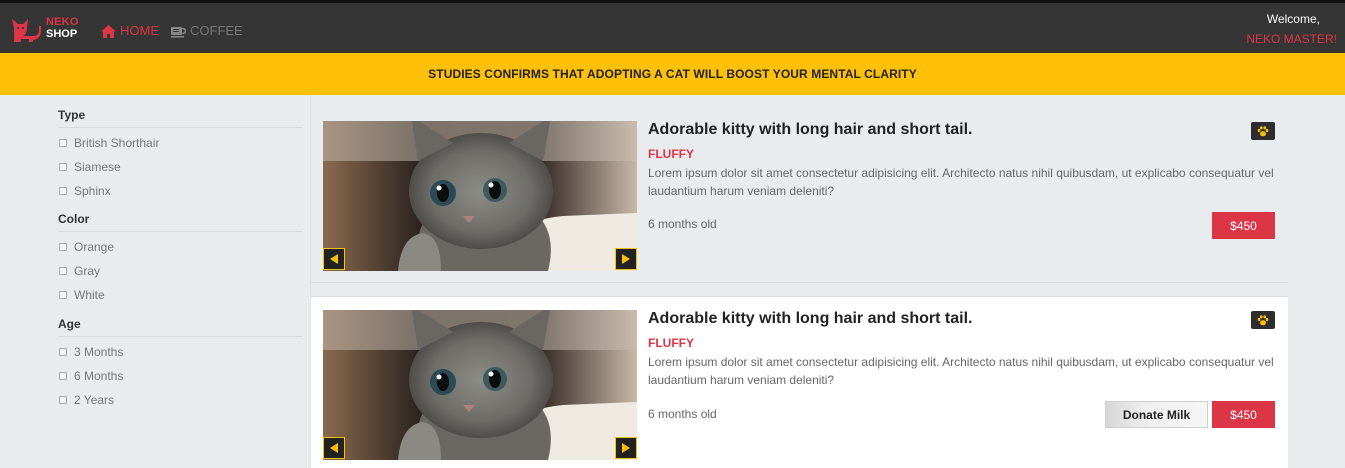 This screenshot has width=1345, height=468. What do you see at coordinates (180, 222) in the screenshot?
I see `filter-title-color: Color` at bounding box center [180, 222].